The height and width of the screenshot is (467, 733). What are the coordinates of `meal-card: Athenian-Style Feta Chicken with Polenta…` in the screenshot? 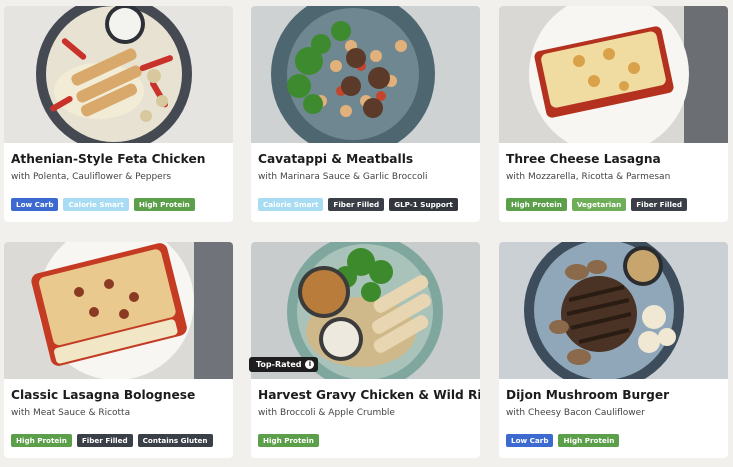 It's located at (118, 114).